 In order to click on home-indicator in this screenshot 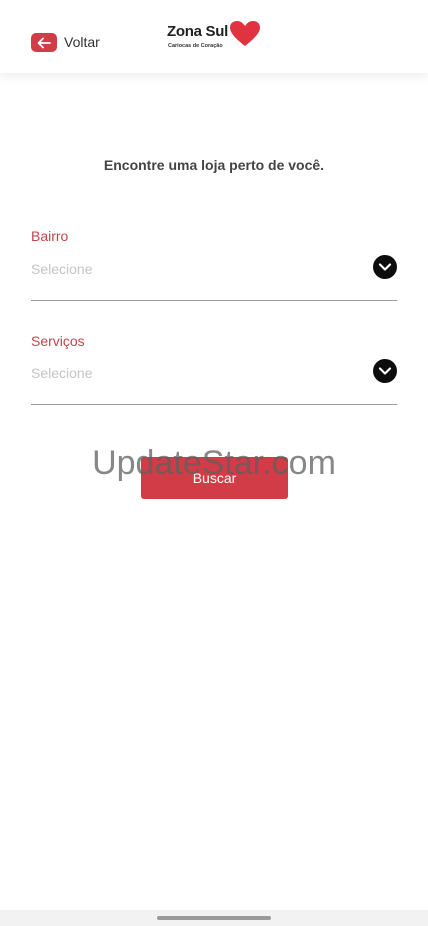, I will do `click(214, 918)`.